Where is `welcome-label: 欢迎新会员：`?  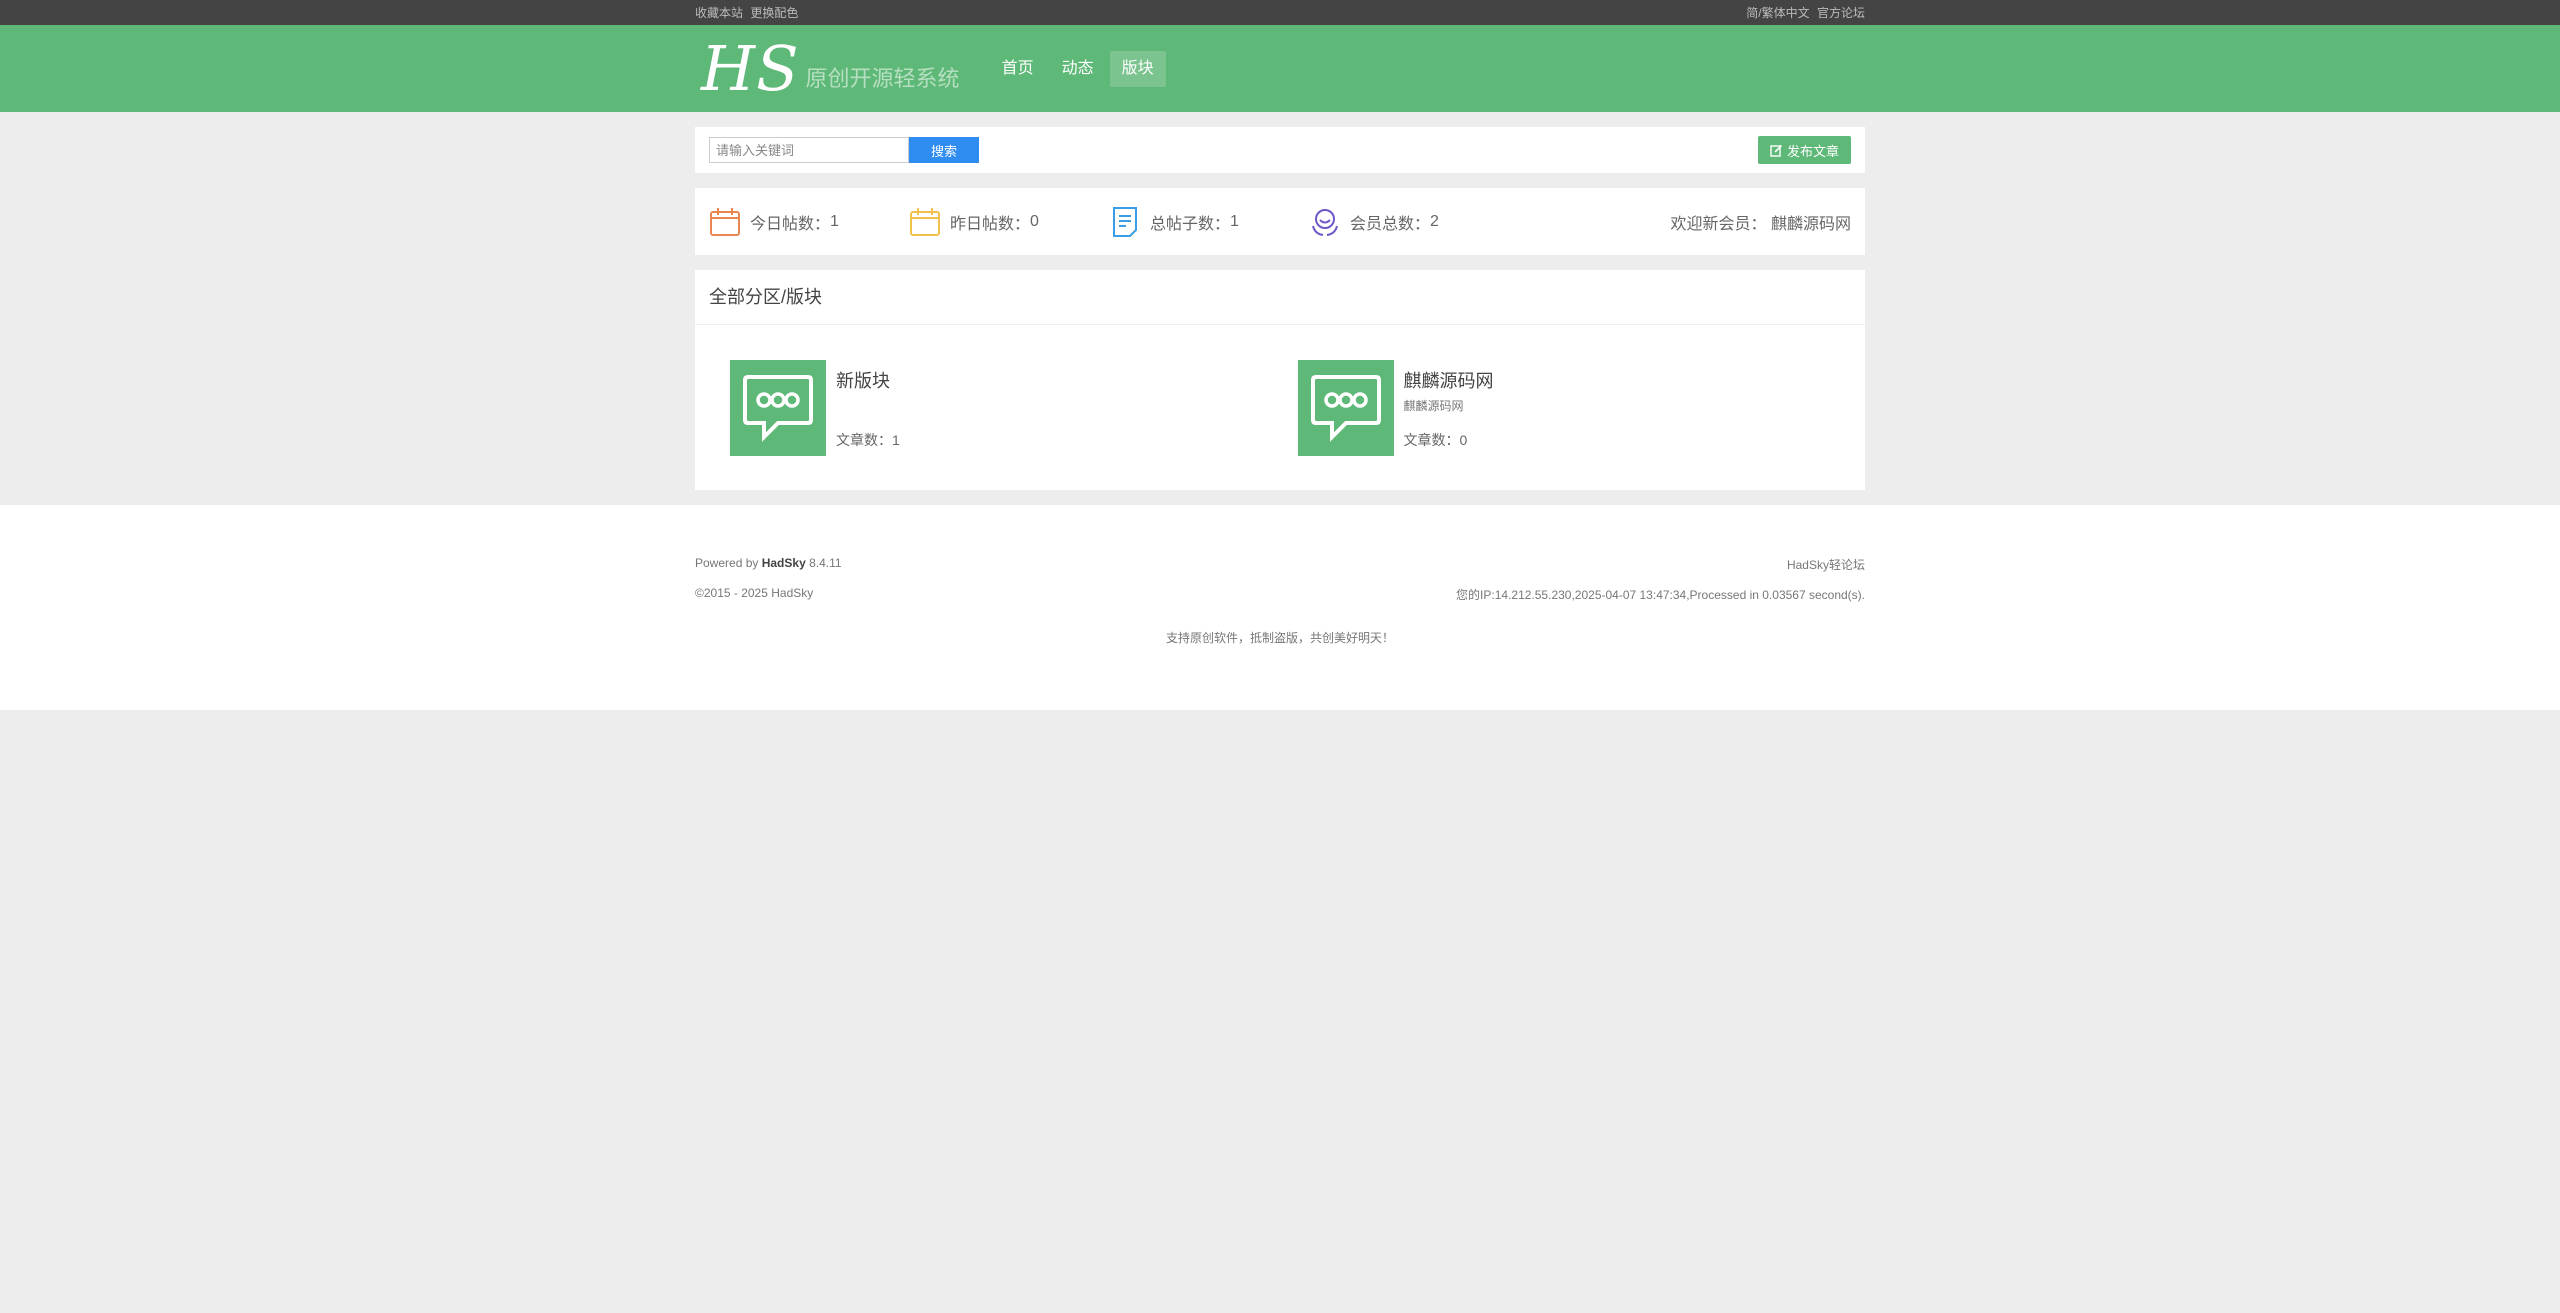
welcome-label: 欢迎新会员： is located at coordinates (1718, 224).